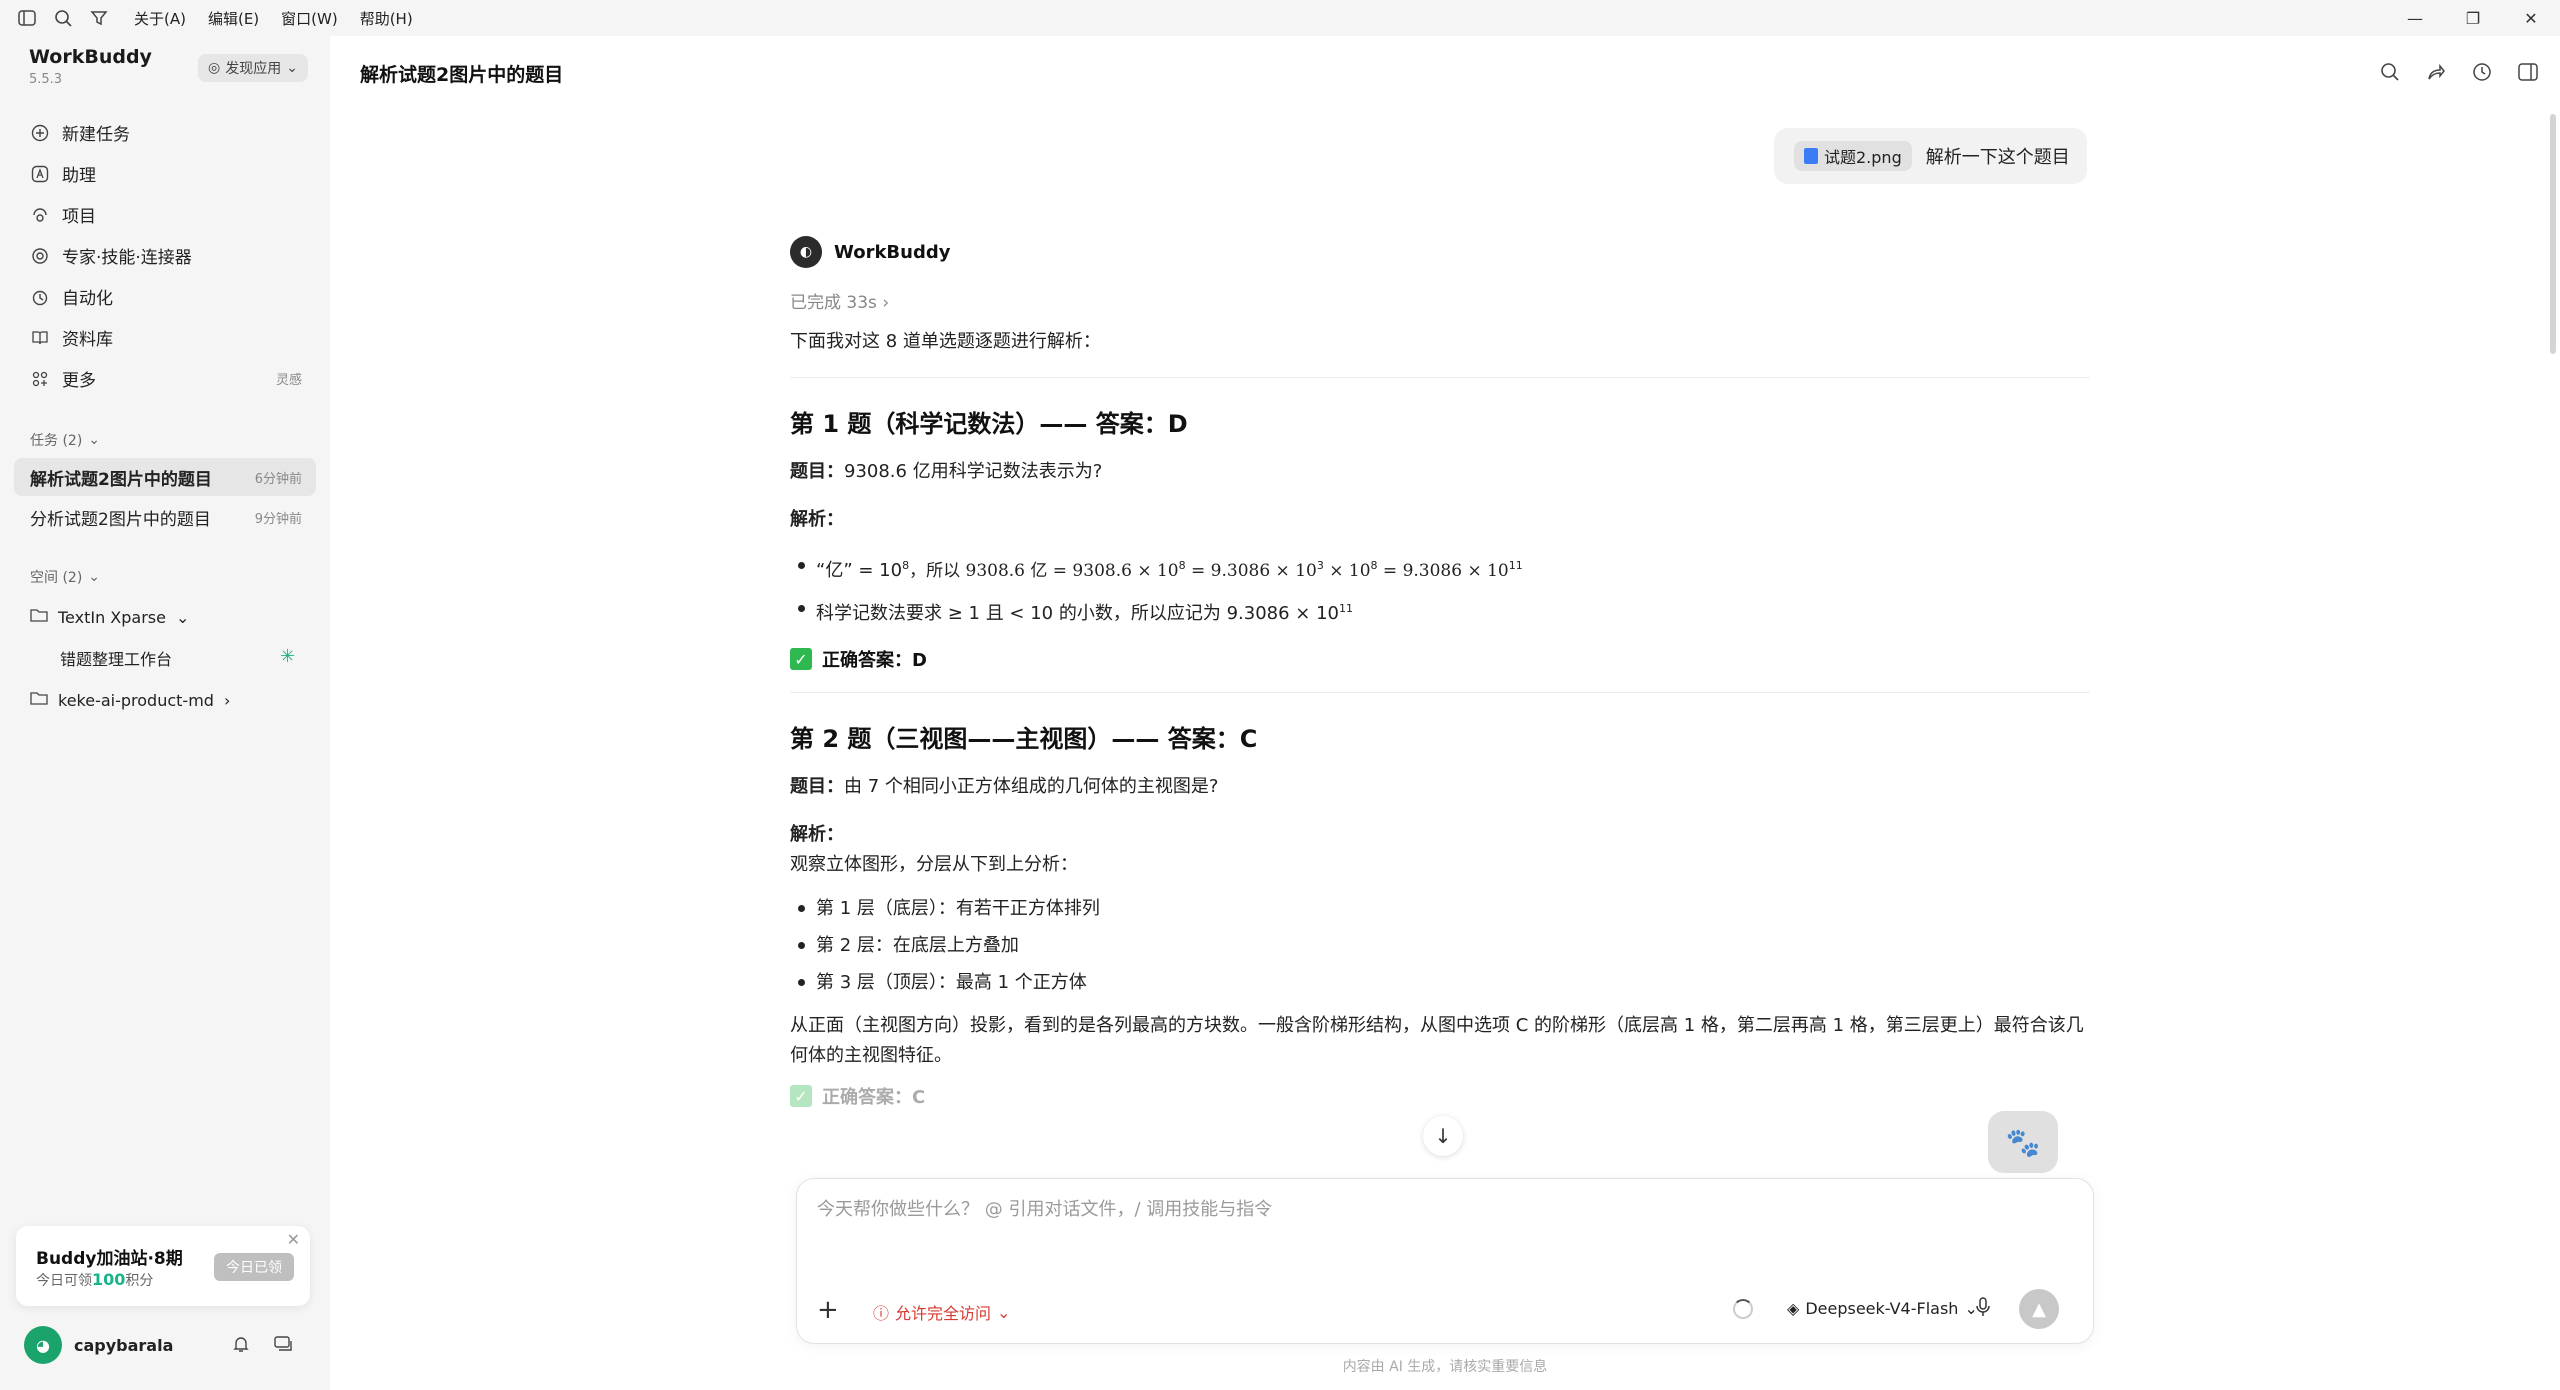  Describe the element at coordinates (263, 1346) in the screenshot. I see `user-actions` at that location.